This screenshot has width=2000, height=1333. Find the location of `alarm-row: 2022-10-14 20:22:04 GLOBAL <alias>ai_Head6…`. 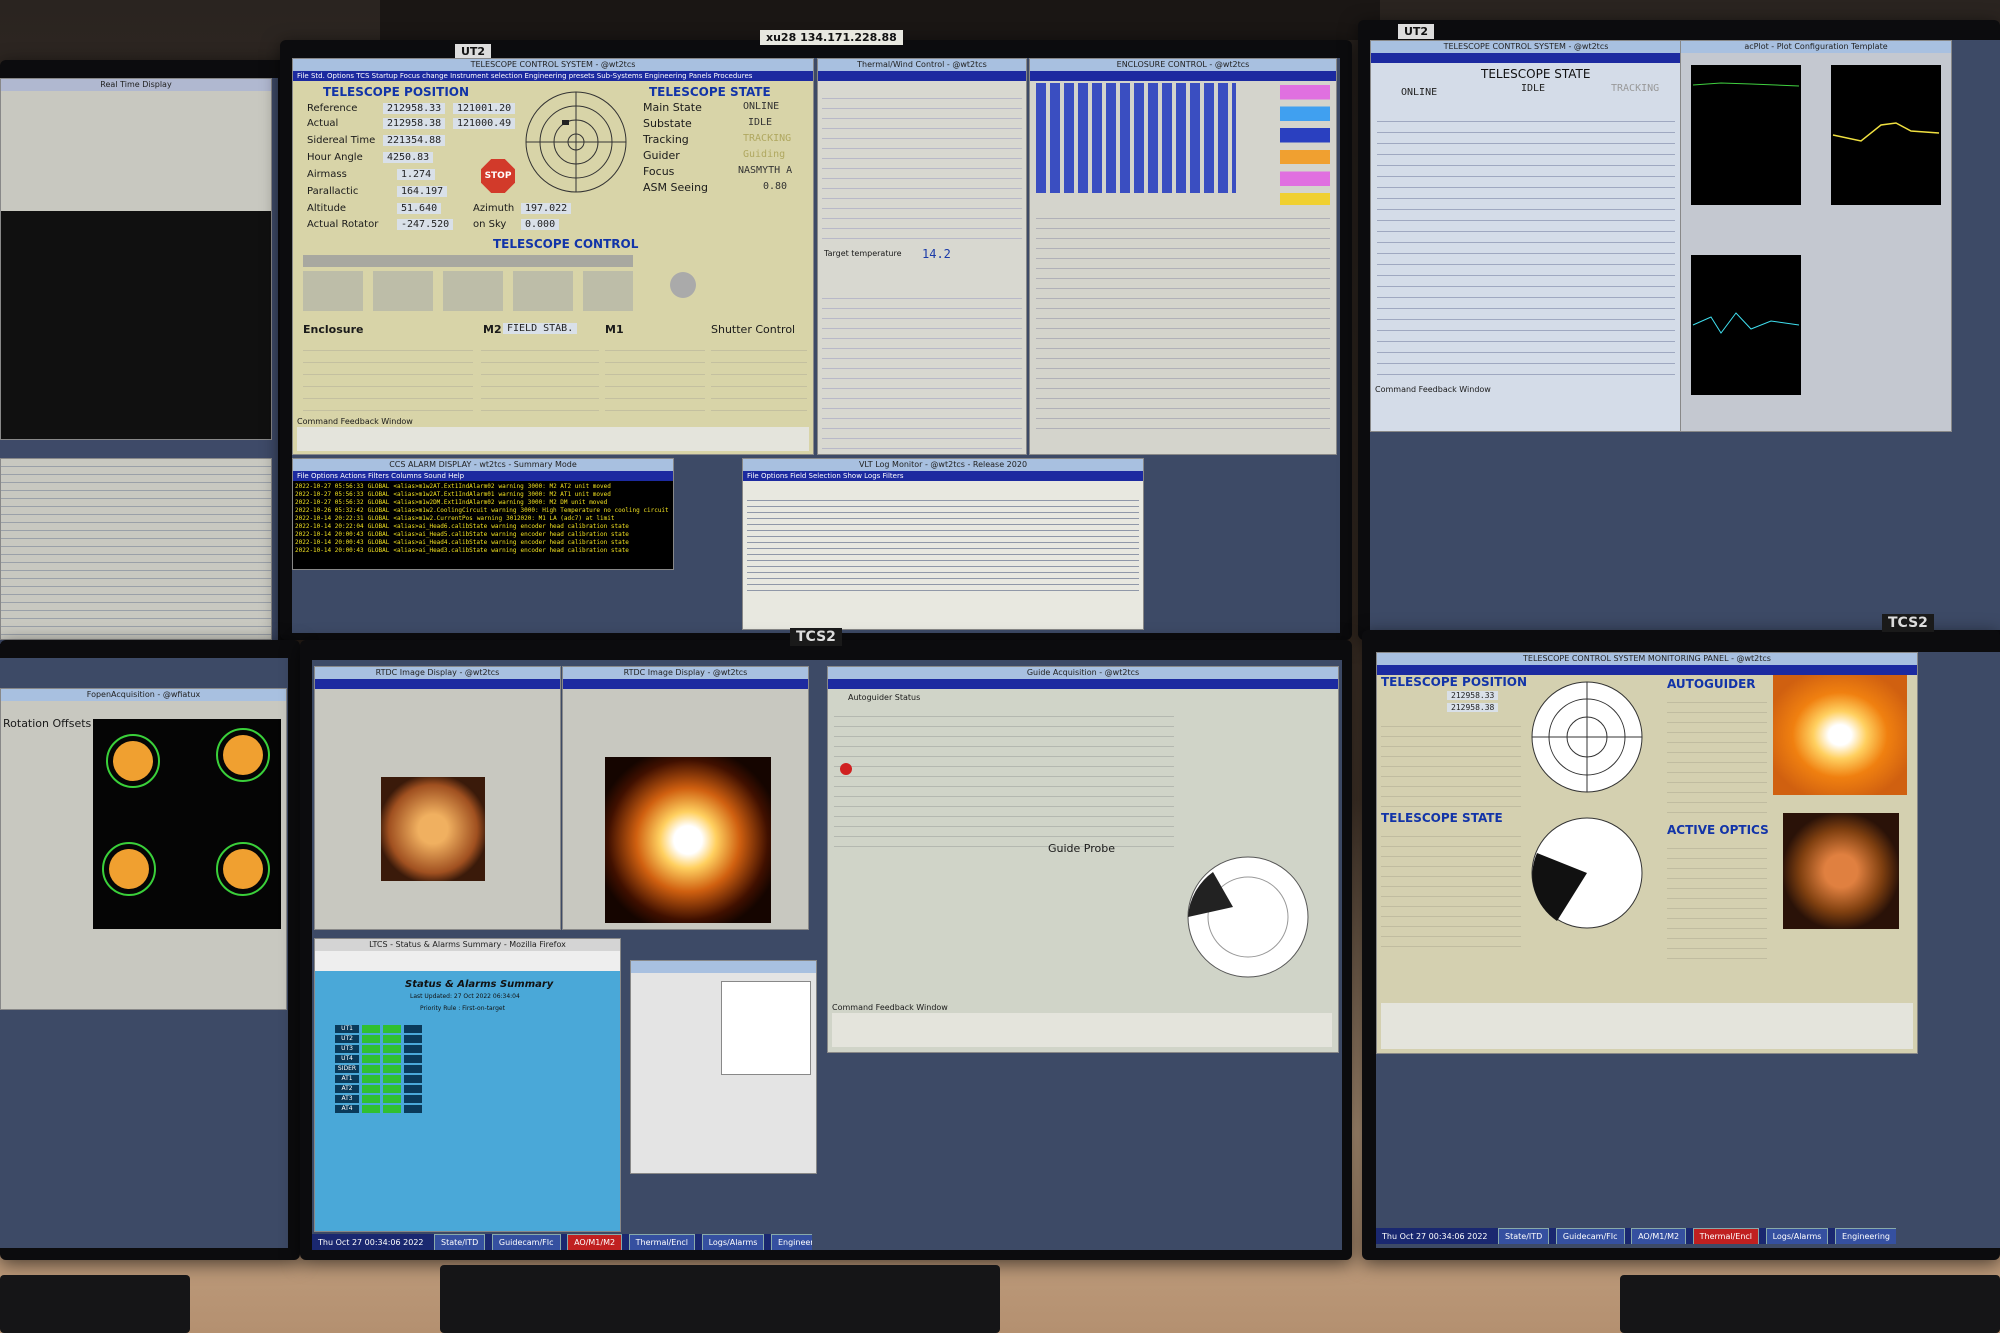

alarm-row: 2022-10-14 20:22:04 GLOBAL <alias>ai_Head6… is located at coordinates (483, 527).